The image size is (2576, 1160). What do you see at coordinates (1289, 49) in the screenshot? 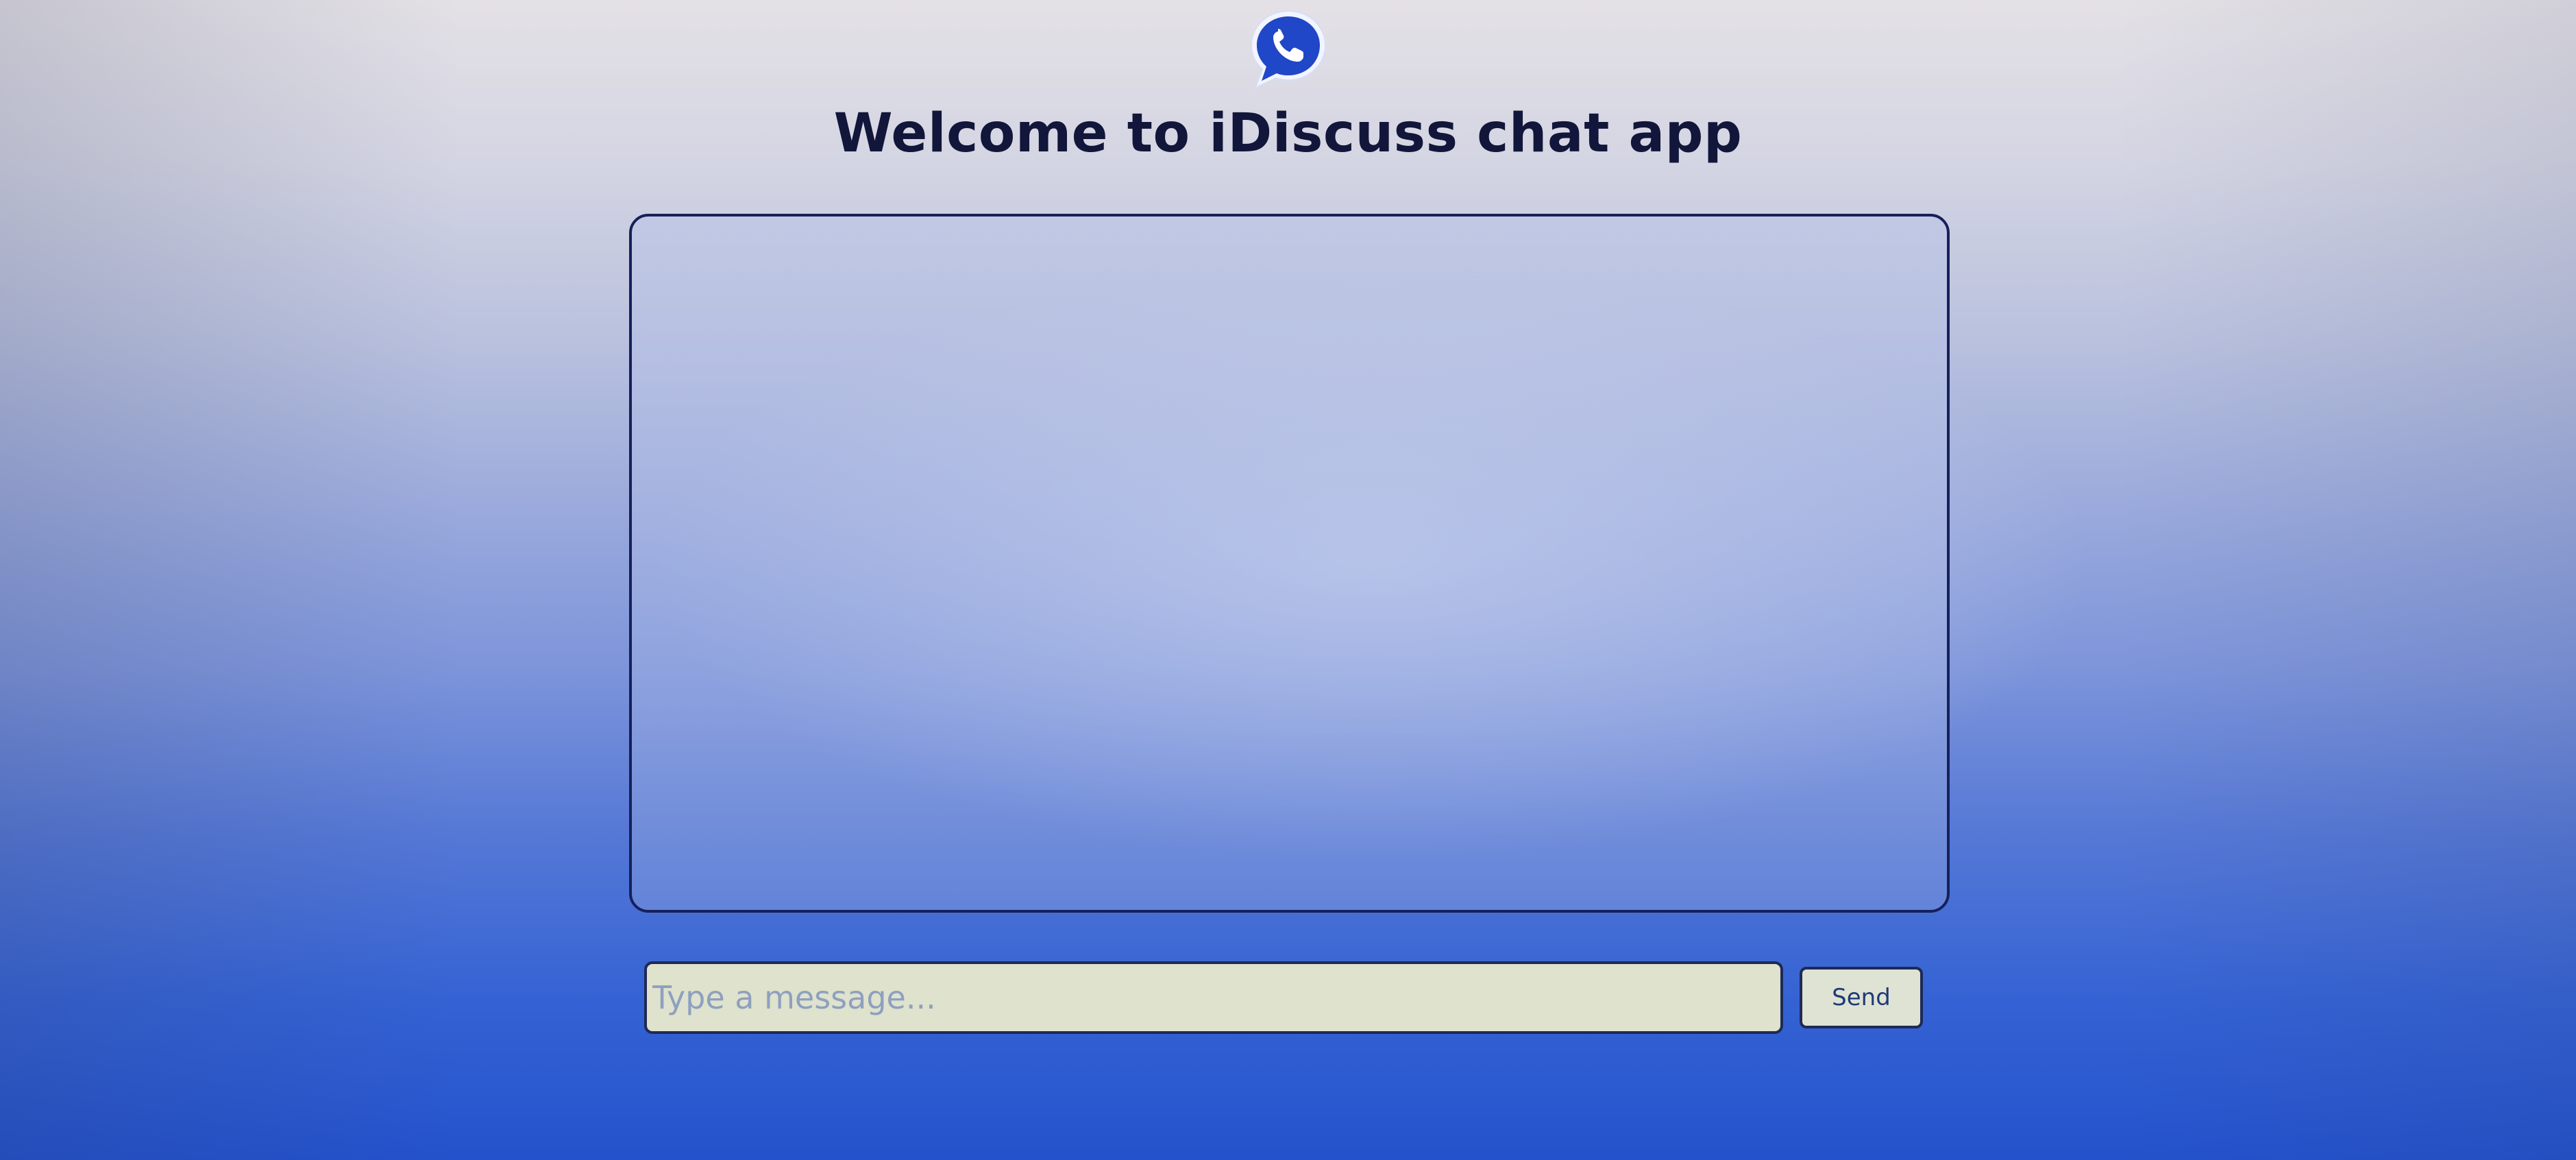
I see `phone-chat-bubble-icon` at bounding box center [1289, 49].